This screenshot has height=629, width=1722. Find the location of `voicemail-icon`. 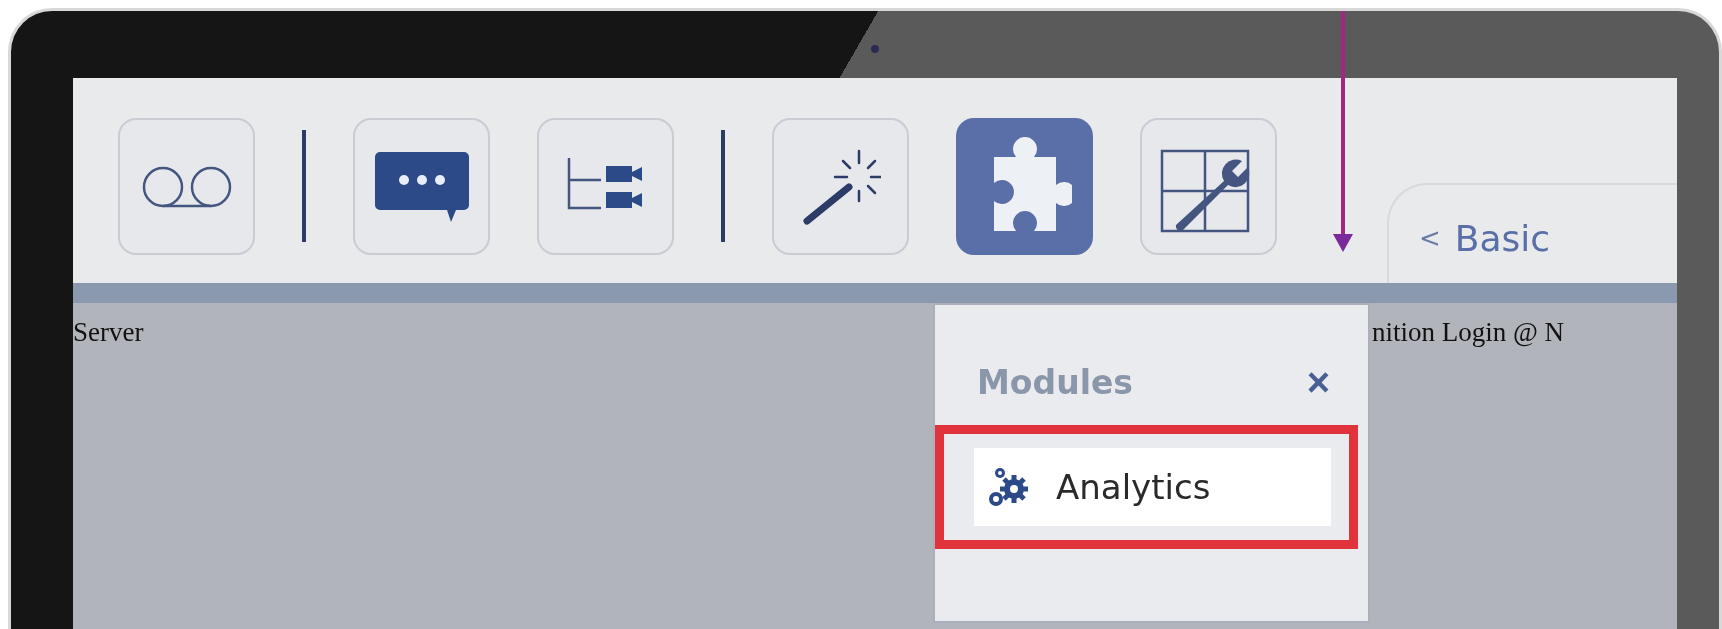

voicemail-icon is located at coordinates (186, 186).